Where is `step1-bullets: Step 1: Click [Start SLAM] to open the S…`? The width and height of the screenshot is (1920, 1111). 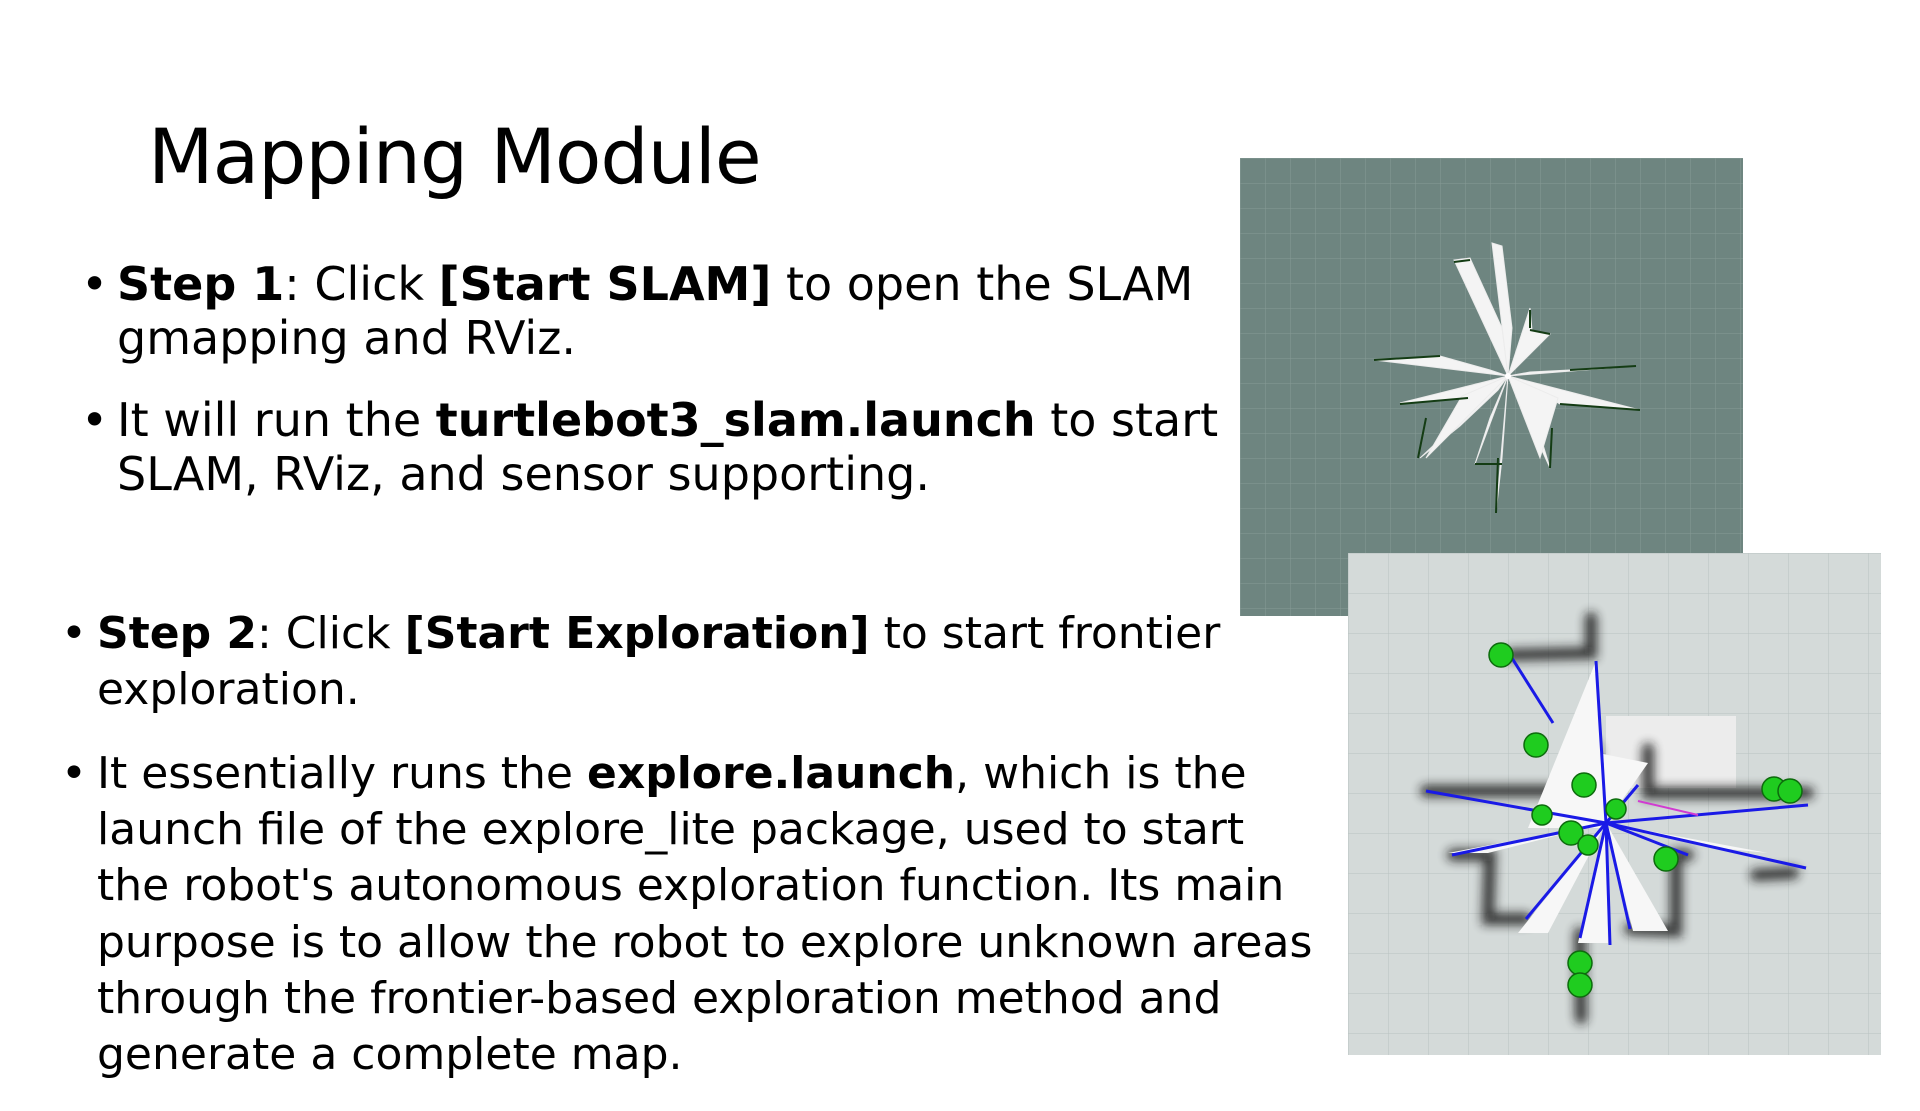 step1-bullets: Step 1: Click [Start SLAM] to open the S… is located at coordinates (659, 392).